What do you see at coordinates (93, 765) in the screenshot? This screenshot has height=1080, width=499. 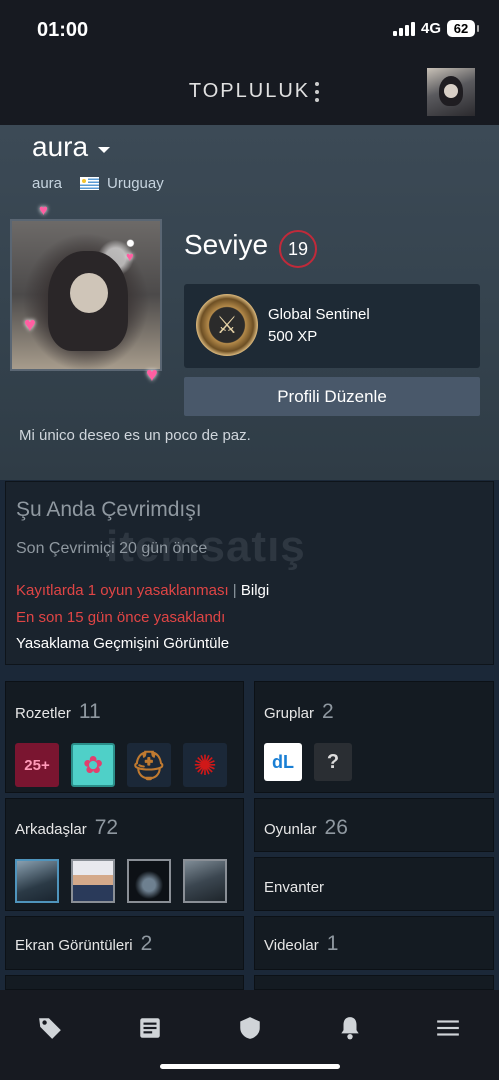 I see `flower-badge-icon: ✿` at bounding box center [93, 765].